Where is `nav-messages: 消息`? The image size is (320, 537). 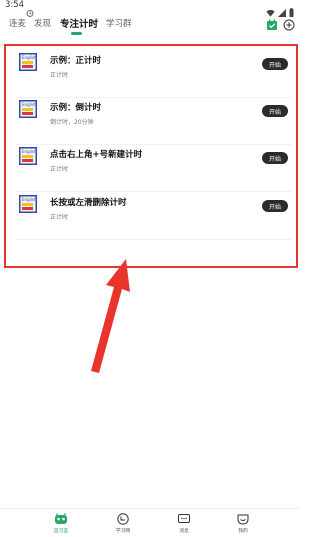 nav-messages: 消息 is located at coordinates (184, 523).